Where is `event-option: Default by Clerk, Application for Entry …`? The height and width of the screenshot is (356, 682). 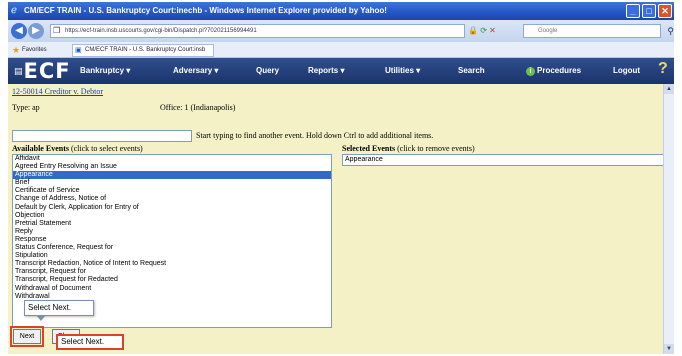 event-option: Default by Clerk, Application for Entry … is located at coordinates (172, 208).